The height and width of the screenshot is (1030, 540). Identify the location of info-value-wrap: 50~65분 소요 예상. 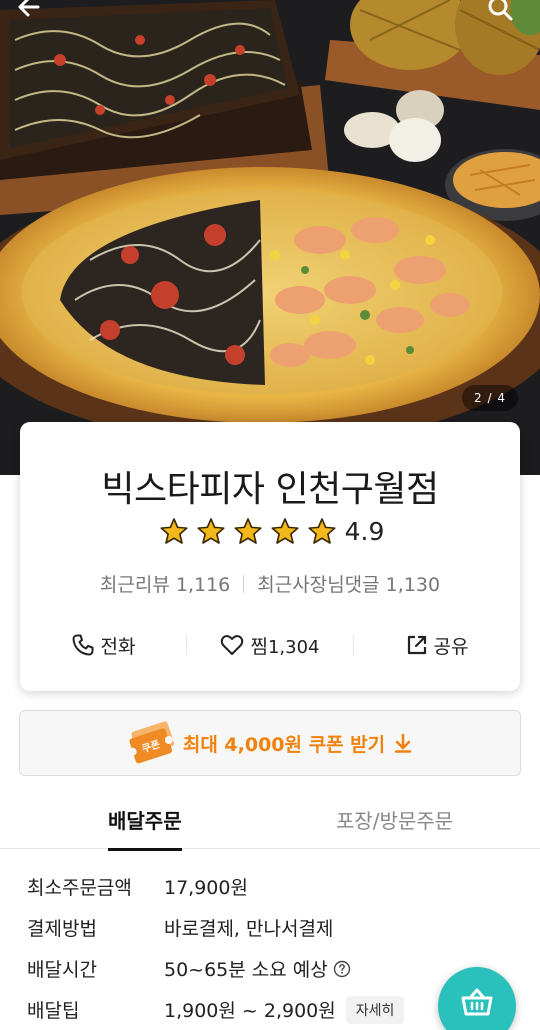
(257, 968).